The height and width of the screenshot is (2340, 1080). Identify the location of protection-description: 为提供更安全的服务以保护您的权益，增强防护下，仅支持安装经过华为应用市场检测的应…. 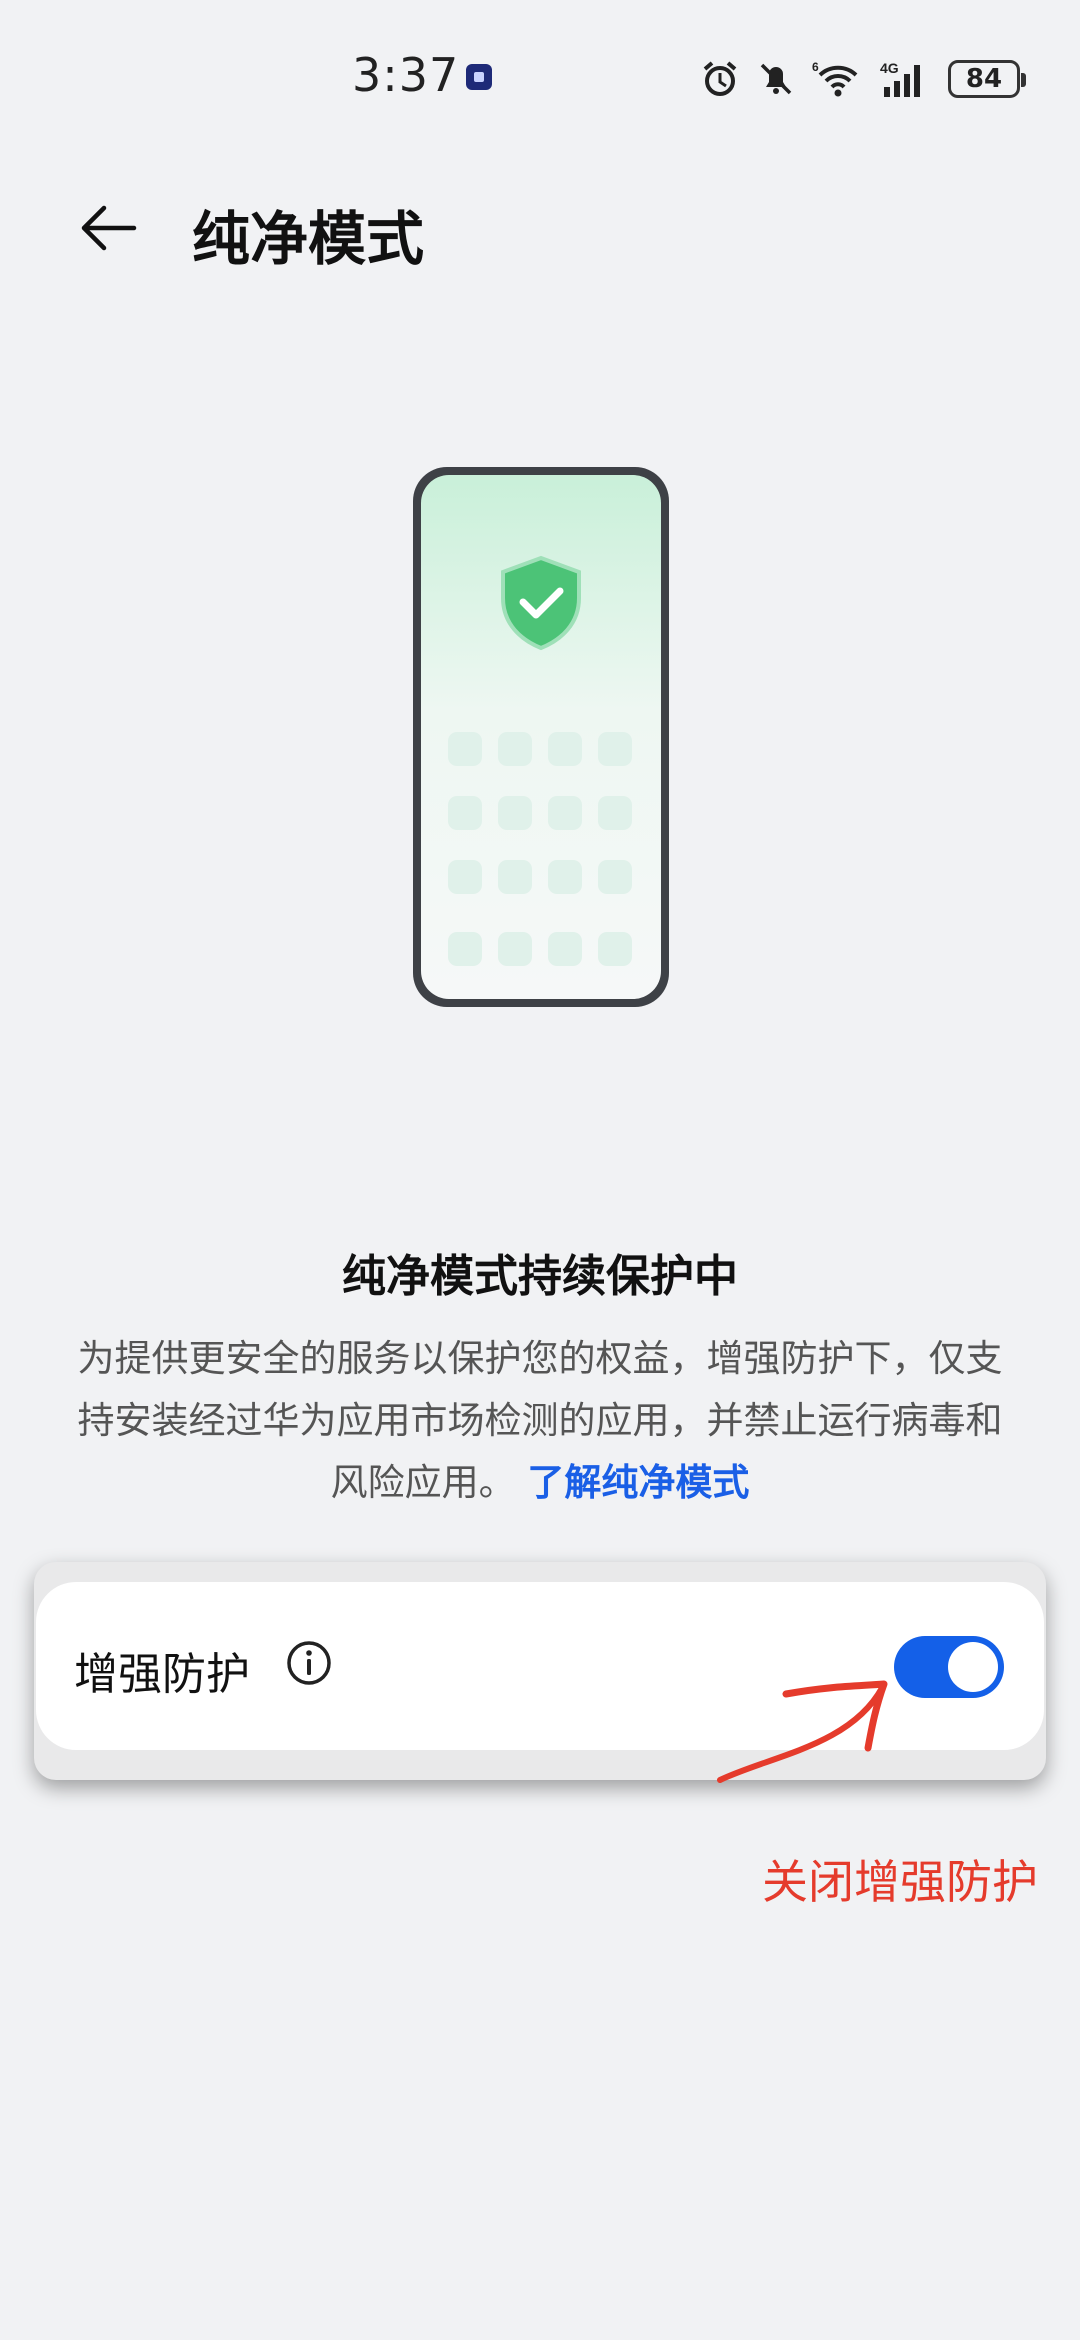
(540, 1421).